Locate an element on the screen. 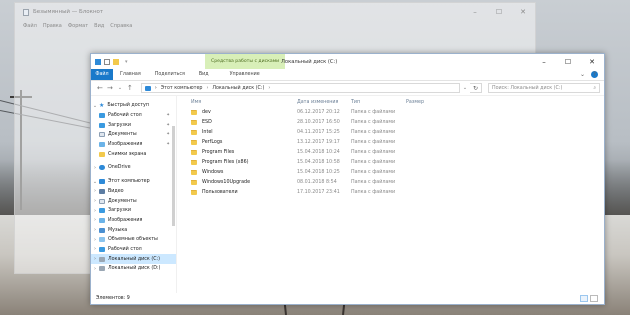 This screenshot has width=630, height=315. nav-item-pc-desktop: › Рабочий стол is located at coordinates (133, 250).